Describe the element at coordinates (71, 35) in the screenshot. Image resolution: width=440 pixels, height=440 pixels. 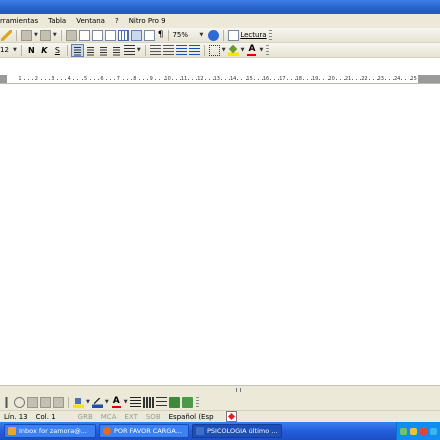
I see `hyperlink-icon` at that location.